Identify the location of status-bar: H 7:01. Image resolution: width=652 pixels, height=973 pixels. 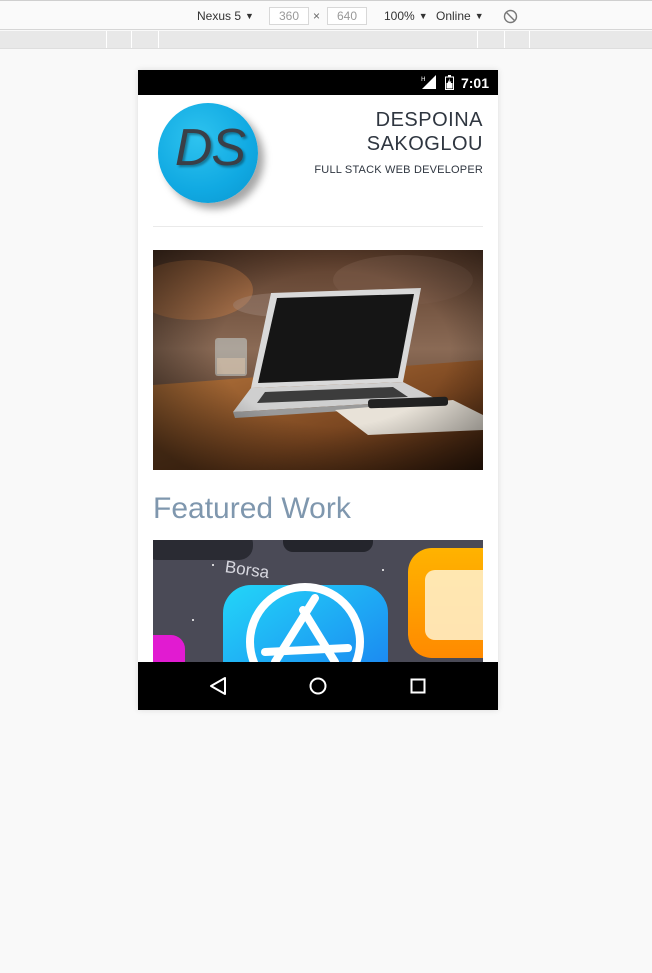
(318, 82).